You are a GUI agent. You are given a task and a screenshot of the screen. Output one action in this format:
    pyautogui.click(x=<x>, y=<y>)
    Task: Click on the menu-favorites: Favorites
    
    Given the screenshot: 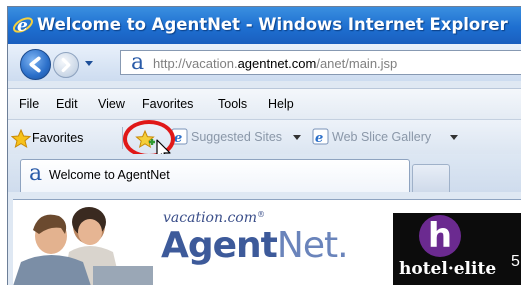 What is the action you would take?
    pyautogui.click(x=167, y=104)
    